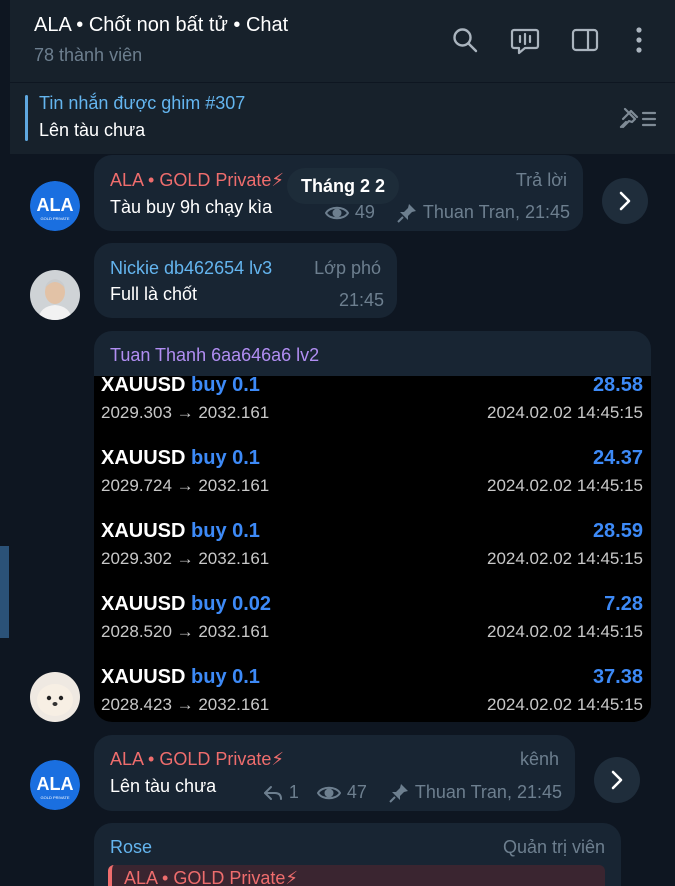  Describe the element at coordinates (539, 759) in the screenshot. I see `channel-tag: kênh` at that location.